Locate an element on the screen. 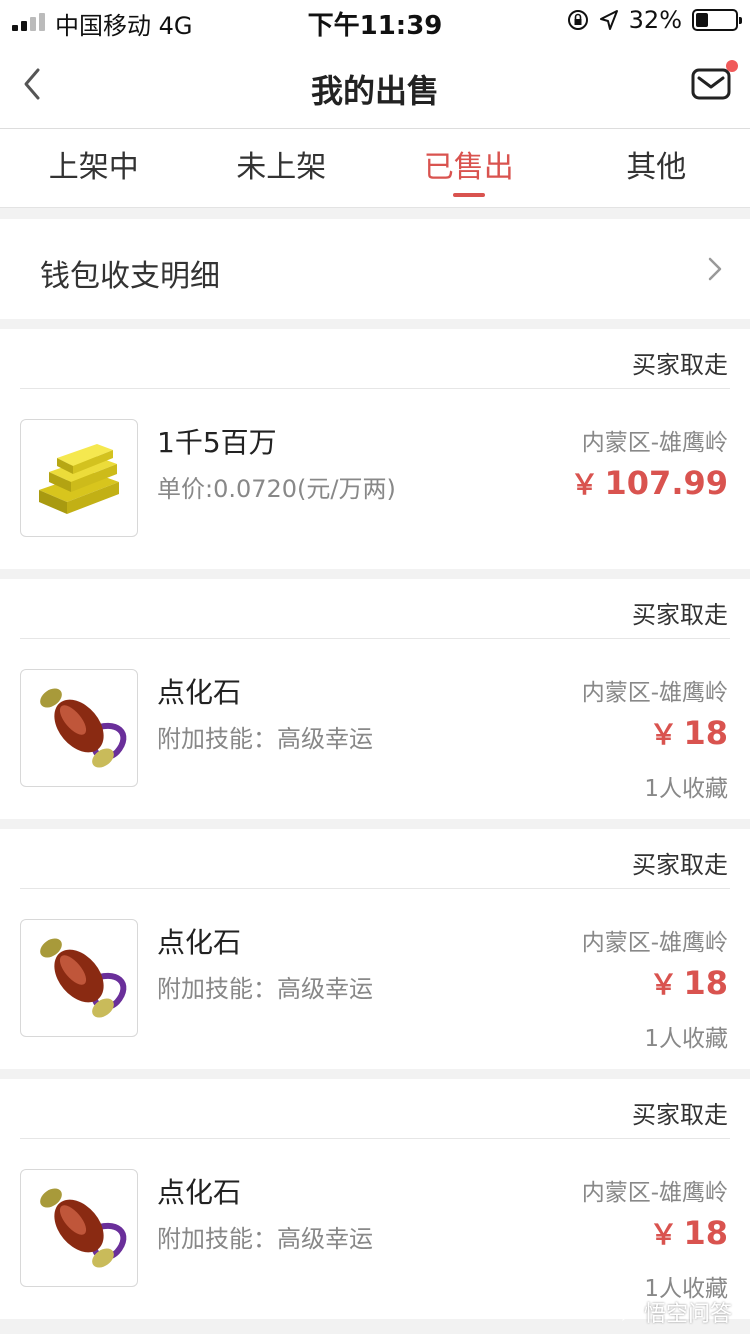 The width and height of the screenshot is (750, 1334). orientation-lock-icon is located at coordinates (577, 20).